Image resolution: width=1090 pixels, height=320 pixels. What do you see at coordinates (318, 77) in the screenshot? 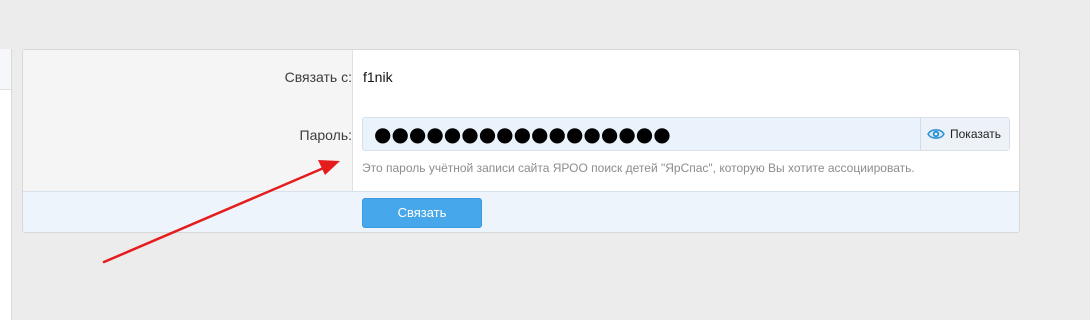
I see `username-label: Связать с:` at bounding box center [318, 77].